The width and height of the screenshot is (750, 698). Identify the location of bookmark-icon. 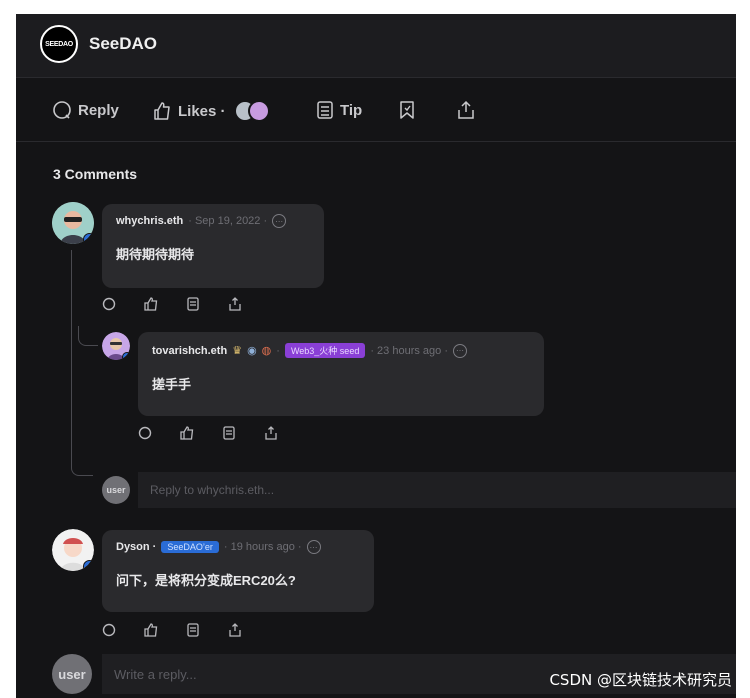
(407, 110).